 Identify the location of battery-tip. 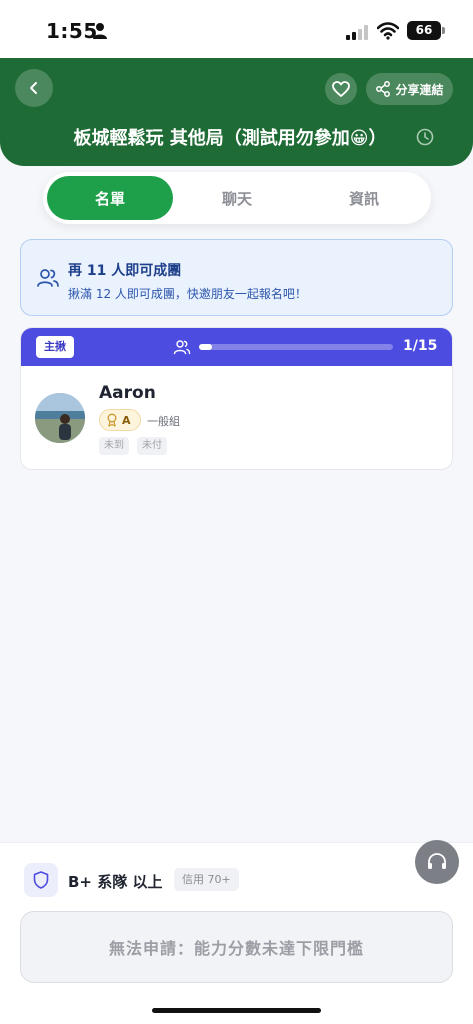
(443, 30).